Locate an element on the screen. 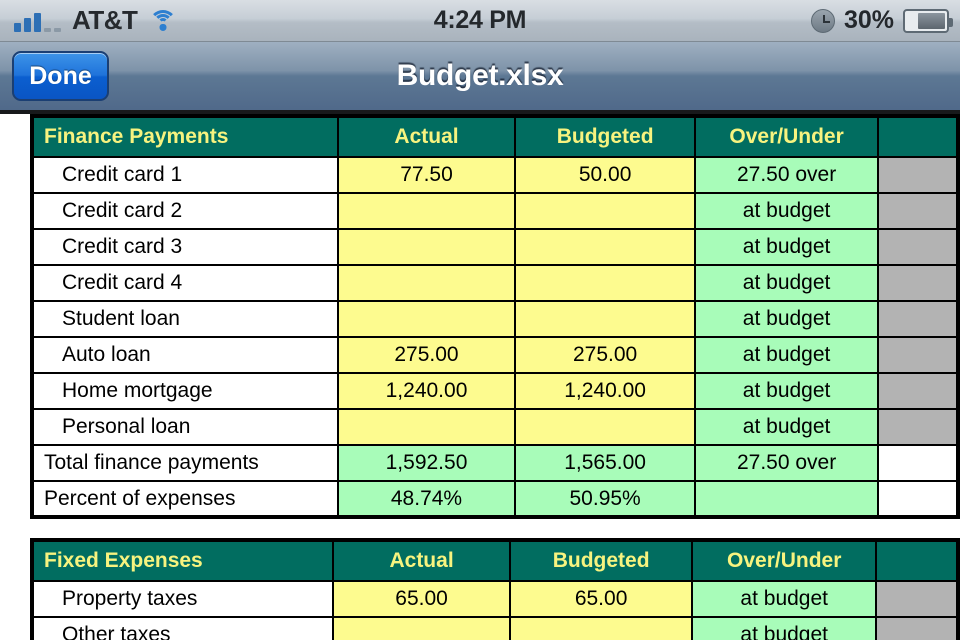  column-header-category: Finance Payments is located at coordinates (185, 136).